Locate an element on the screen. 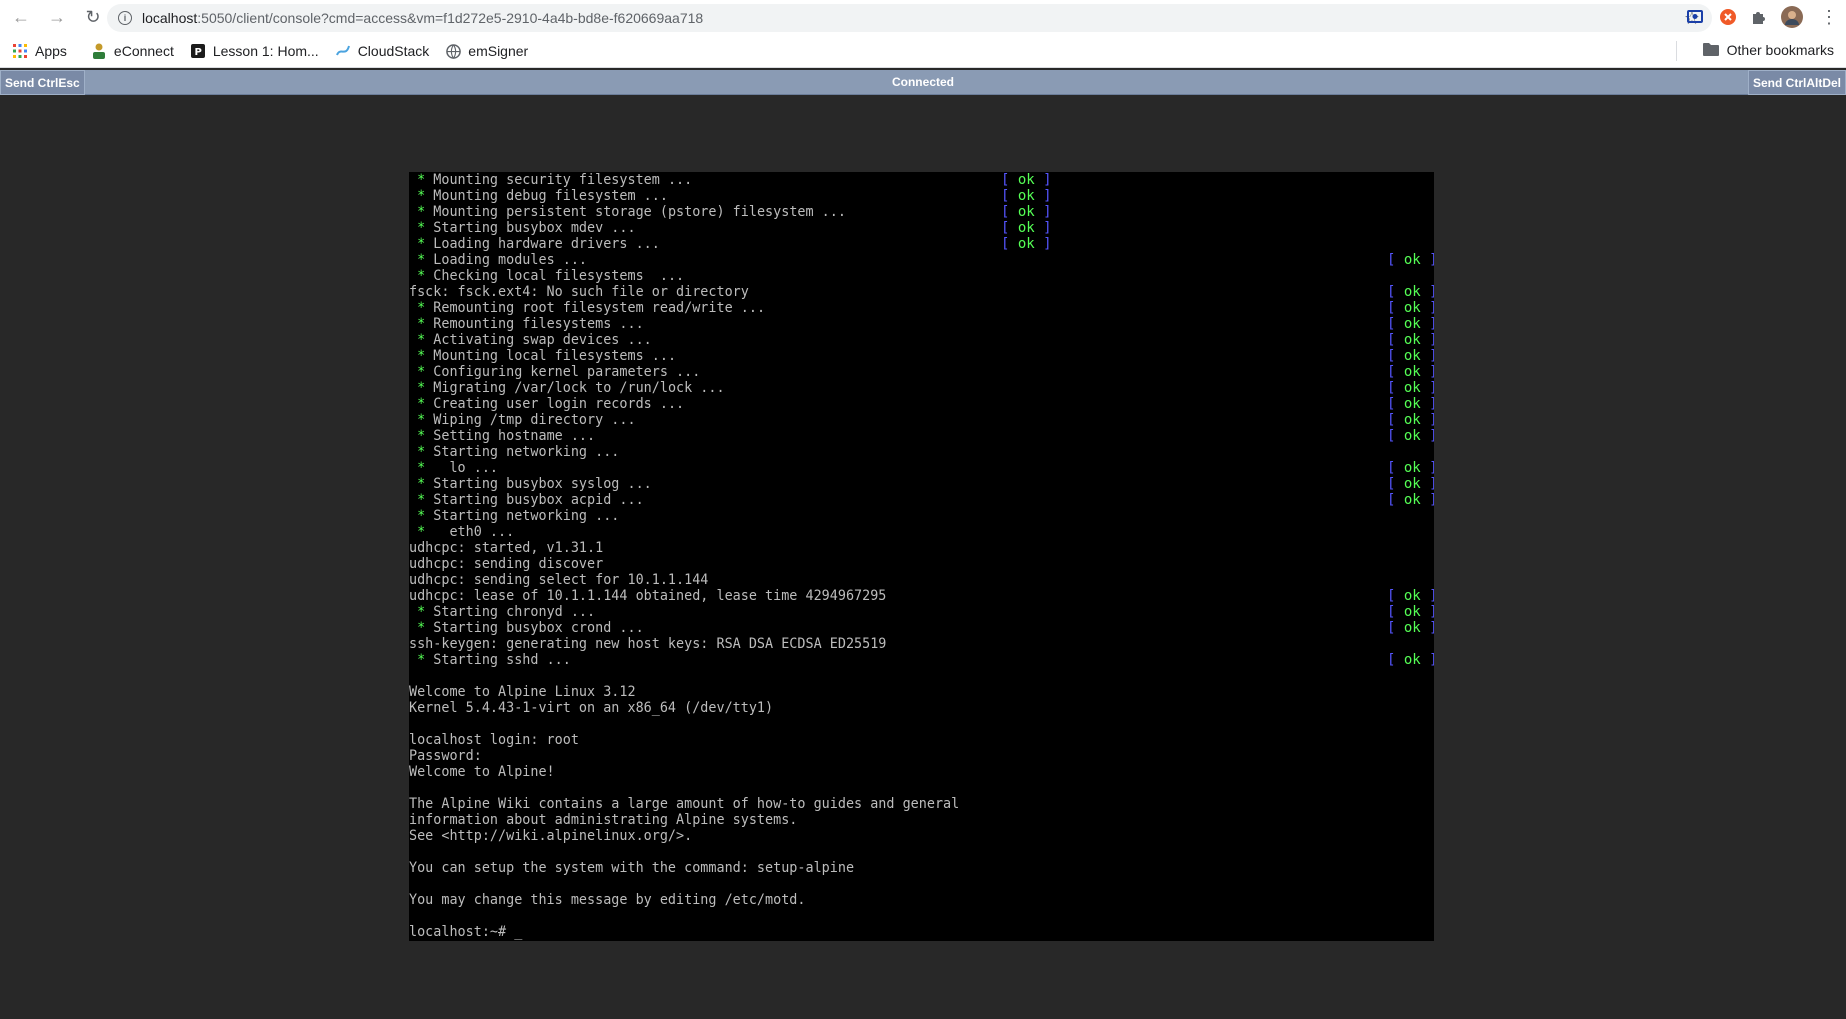  send-ctrlaltdel-button: Send CtrlAltDel is located at coordinates (1796, 82).